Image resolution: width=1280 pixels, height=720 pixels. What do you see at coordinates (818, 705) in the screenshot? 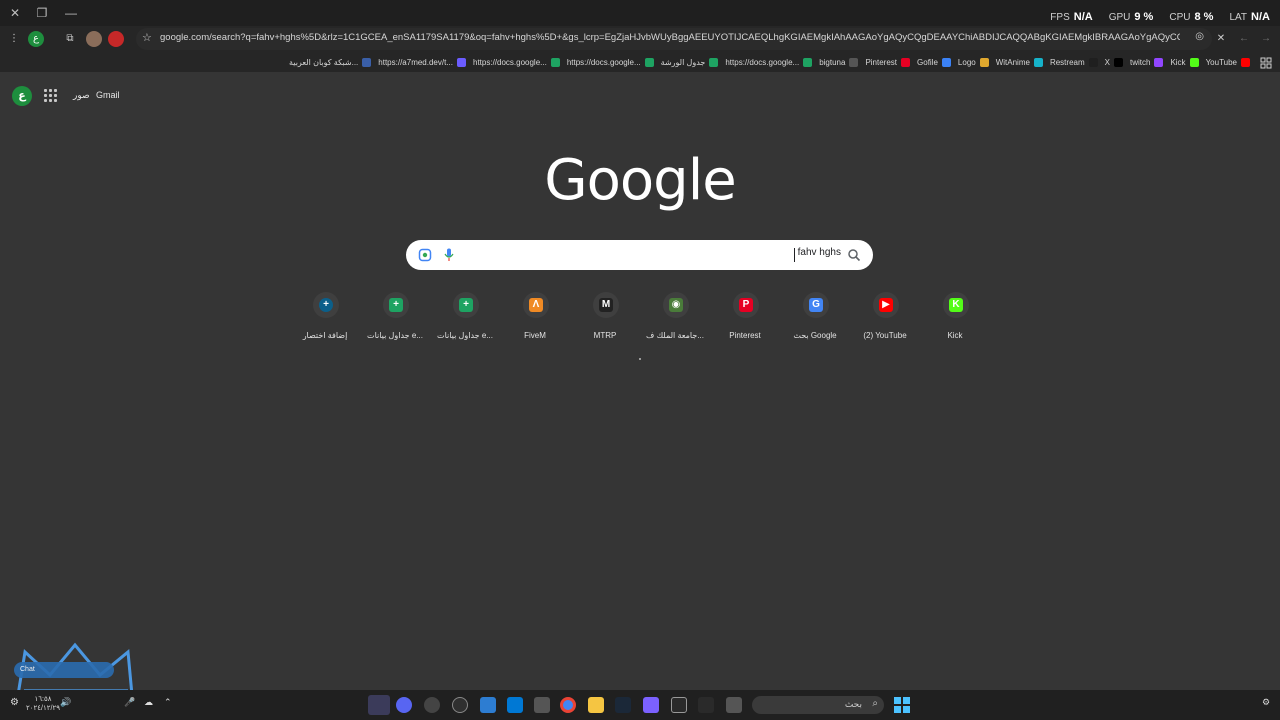
I see `taskbar-search: بحث ⌕` at bounding box center [818, 705].